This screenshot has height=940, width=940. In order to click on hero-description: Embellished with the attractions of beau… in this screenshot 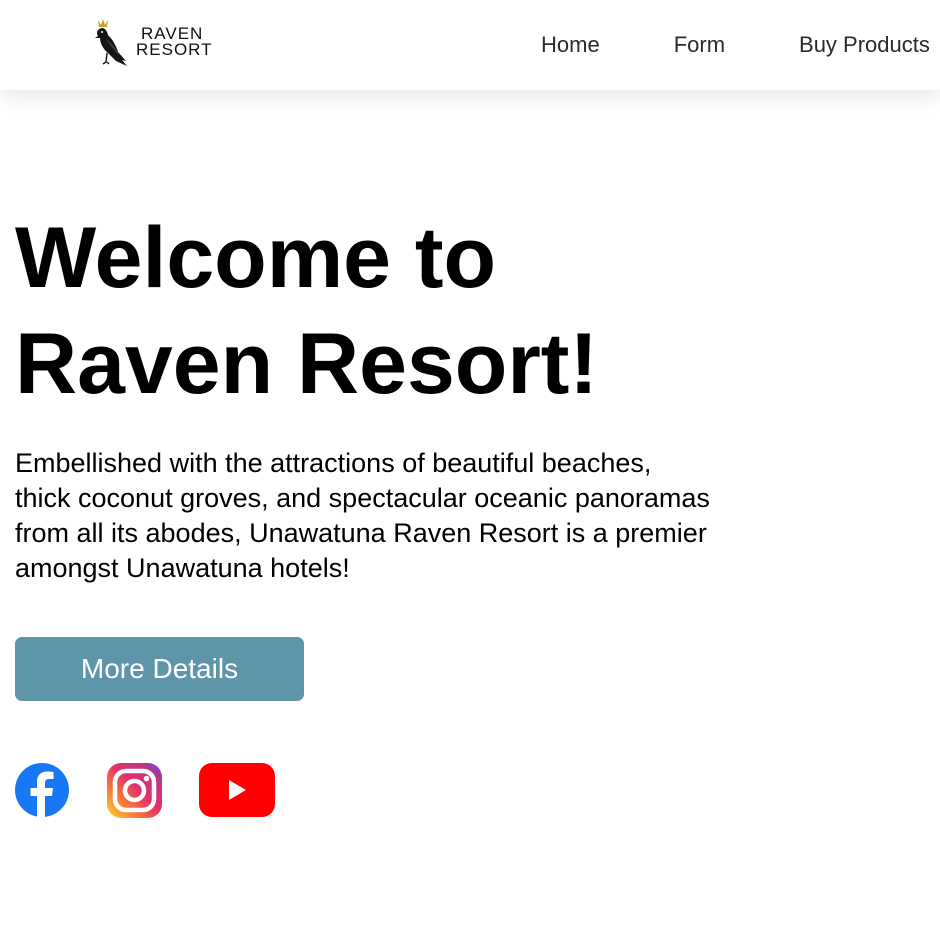, I will do `click(415, 516)`.